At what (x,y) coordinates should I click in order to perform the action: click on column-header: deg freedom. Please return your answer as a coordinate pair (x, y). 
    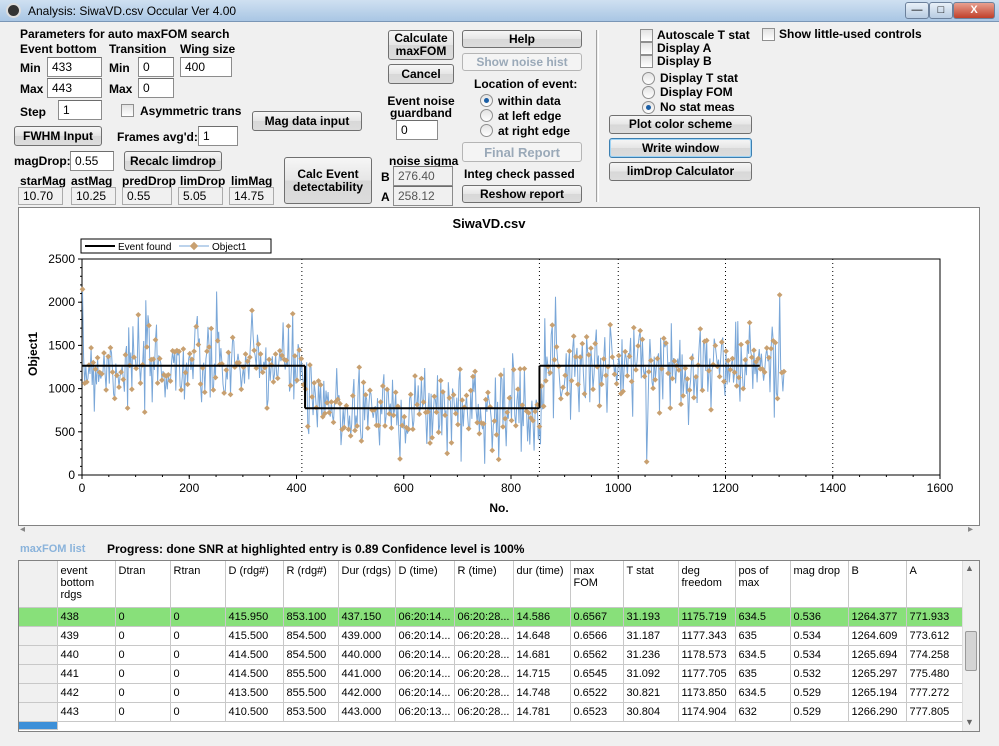
    Looking at the image, I should click on (707, 584).